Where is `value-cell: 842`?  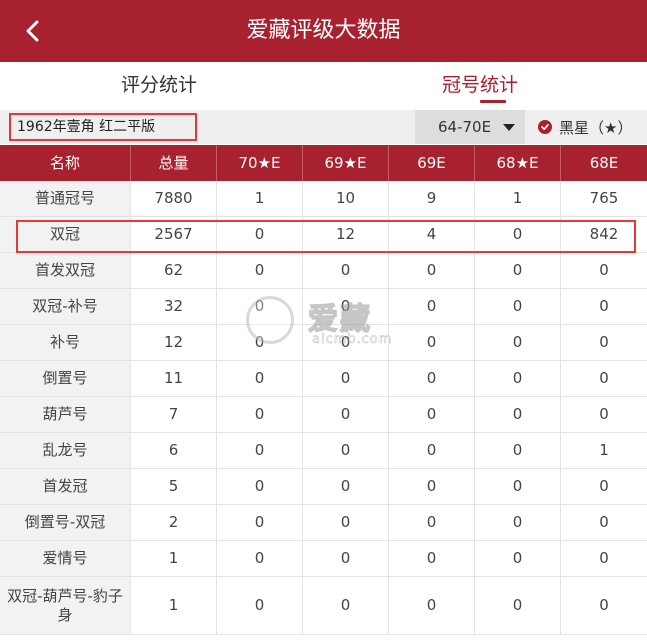
value-cell: 842 is located at coordinates (604, 234).